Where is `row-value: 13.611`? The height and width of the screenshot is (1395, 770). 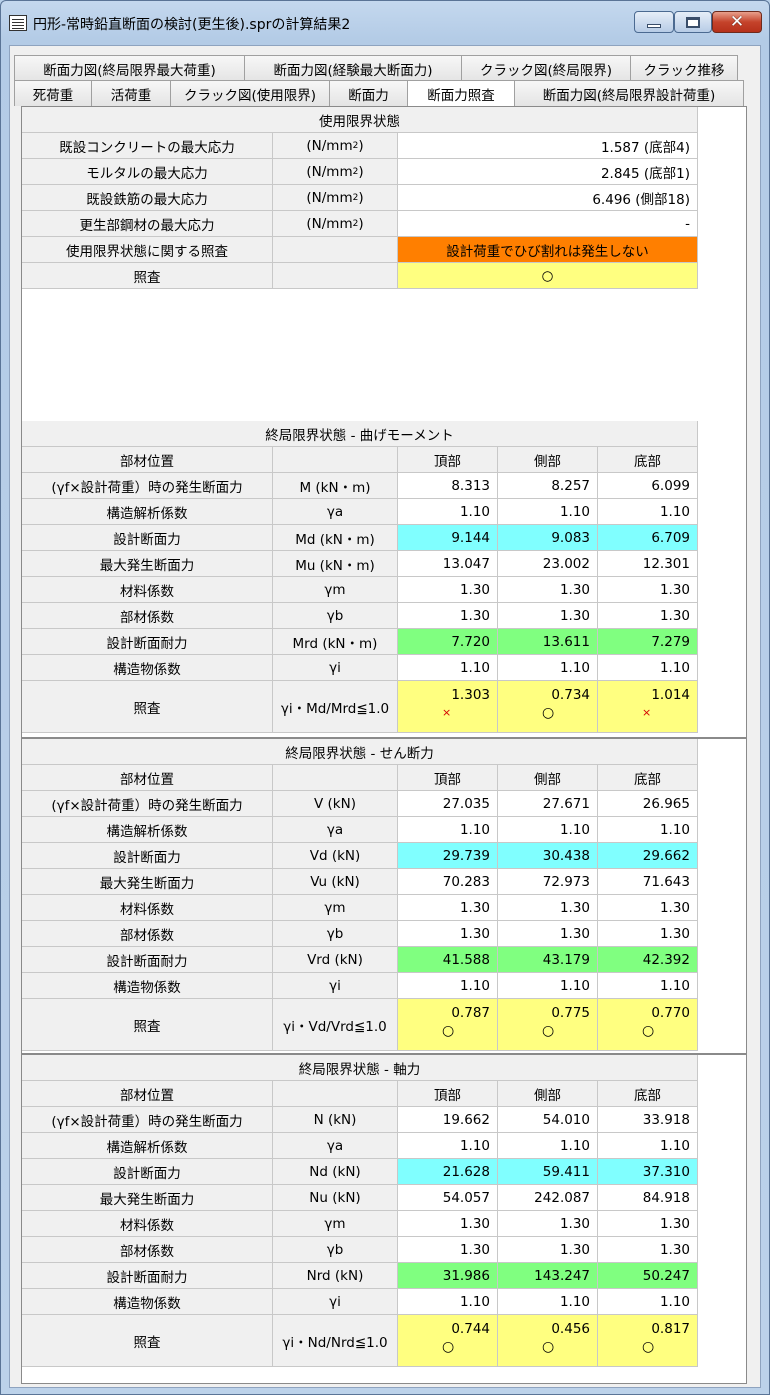
row-value: 13.611 is located at coordinates (548, 642).